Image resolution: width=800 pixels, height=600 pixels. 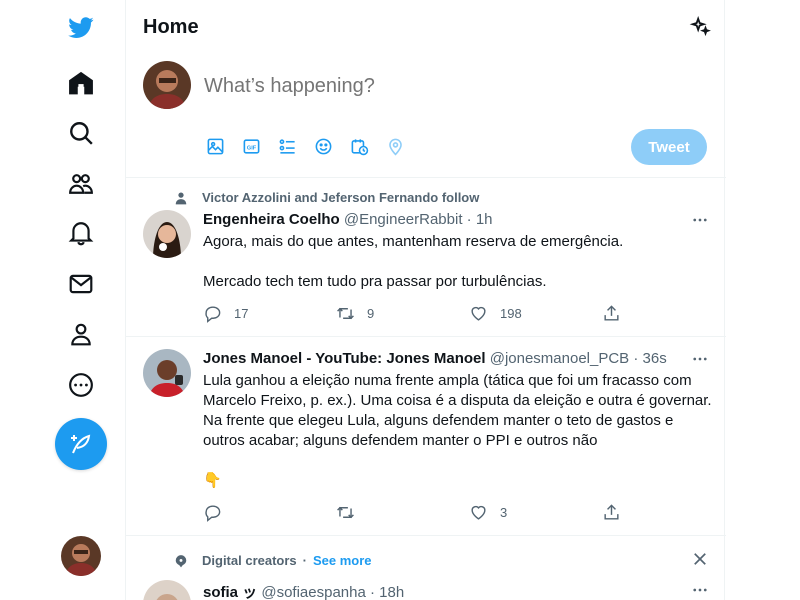 What do you see at coordinates (559, 358) in the screenshot?
I see `author-handle: @jonesmanoel_PCB` at bounding box center [559, 358].